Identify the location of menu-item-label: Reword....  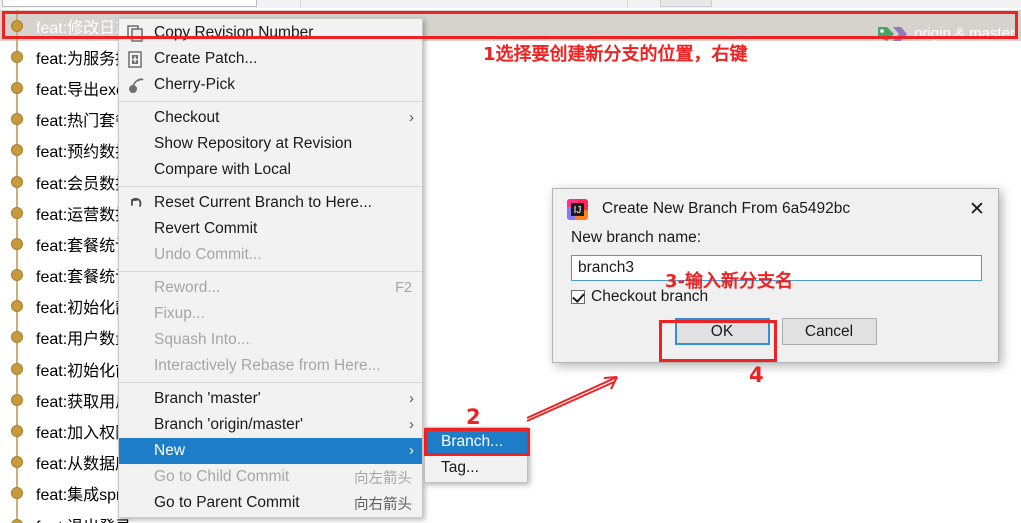
(187, 287).